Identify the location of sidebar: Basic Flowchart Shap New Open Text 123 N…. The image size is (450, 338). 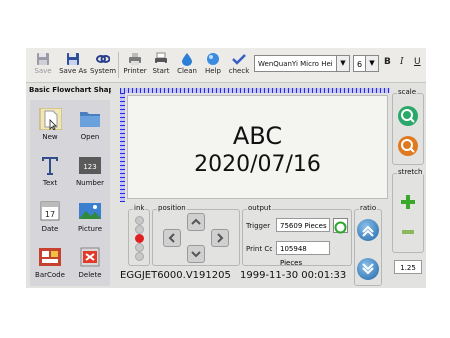
(69, 187).